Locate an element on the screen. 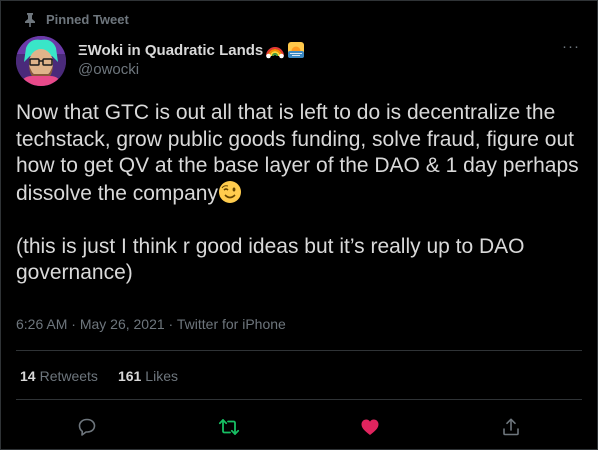  retweets-label: Retweets is located at coordinates (68, 376).